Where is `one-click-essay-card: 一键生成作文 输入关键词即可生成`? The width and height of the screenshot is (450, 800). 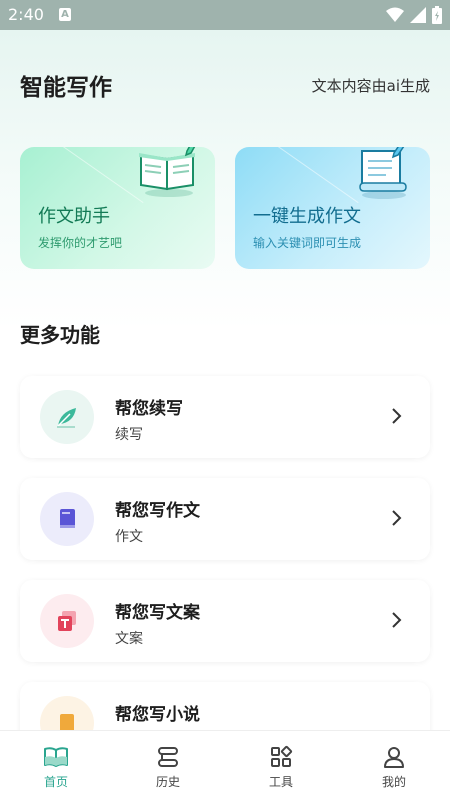
one-click-essay-card: 一键生成作文 输入关键词即可生成 is located at coordinates (332, 208).